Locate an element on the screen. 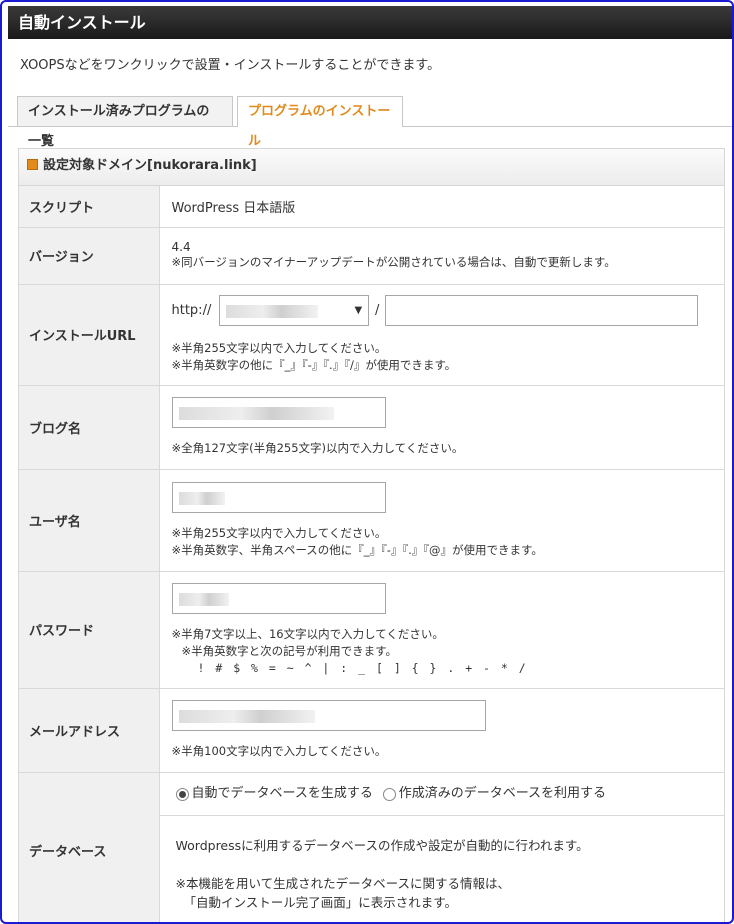  panel-heading: 設定対象ドメイン[nukorara.link] is located at coordinates (371, 167).